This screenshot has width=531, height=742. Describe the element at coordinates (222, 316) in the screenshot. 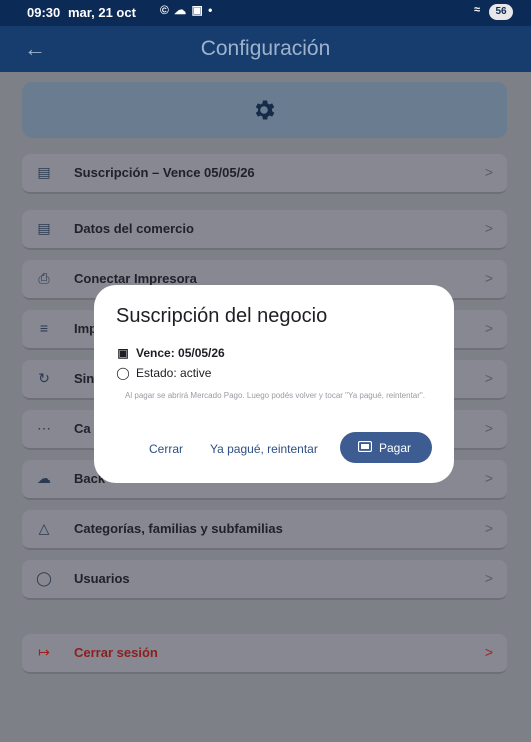

I see `dialog-title: Suscripción del negocio` at that location.